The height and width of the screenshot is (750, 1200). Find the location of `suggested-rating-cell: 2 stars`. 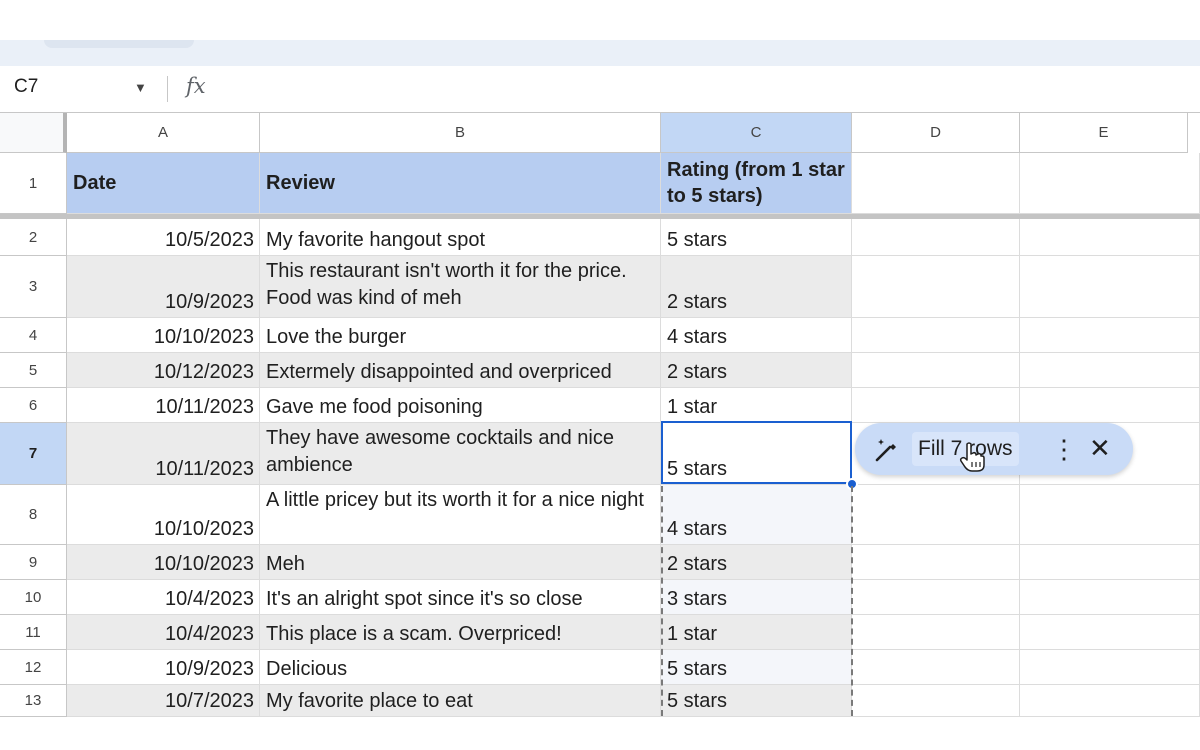

suggested-rating-cell: 2 stars is located at coordinates (756, 562).